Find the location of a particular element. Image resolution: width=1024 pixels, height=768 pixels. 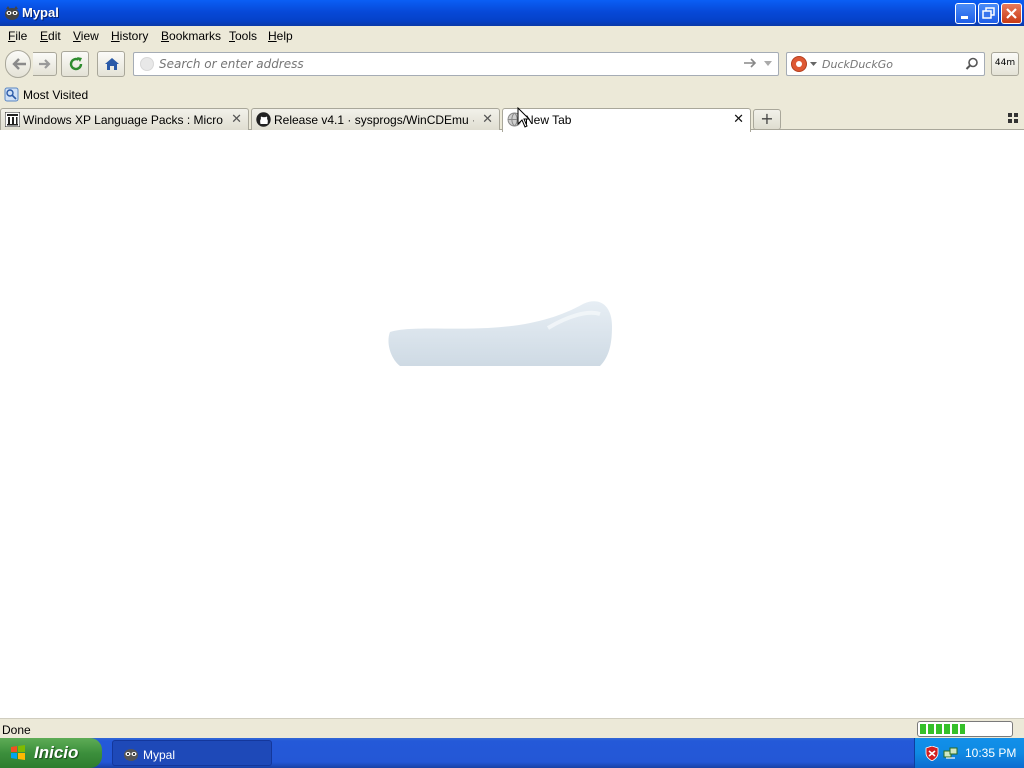

search-bar is located at coordinates (885, 64).